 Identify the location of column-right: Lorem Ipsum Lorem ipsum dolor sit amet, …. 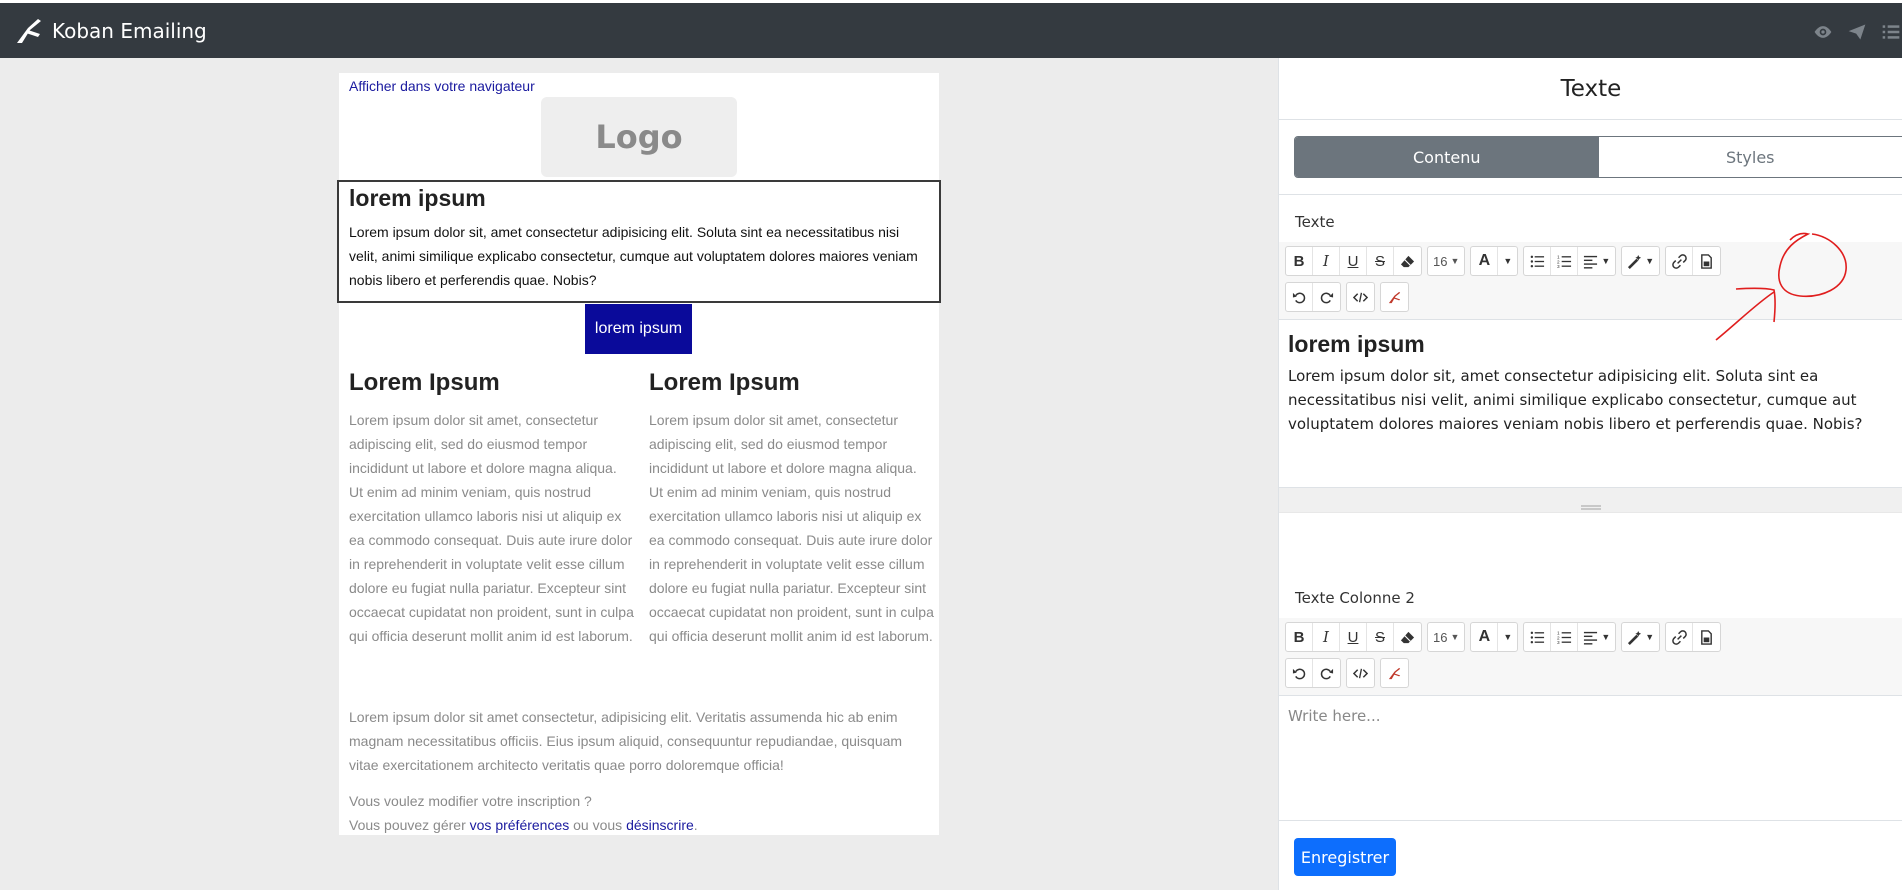
(791, 508).